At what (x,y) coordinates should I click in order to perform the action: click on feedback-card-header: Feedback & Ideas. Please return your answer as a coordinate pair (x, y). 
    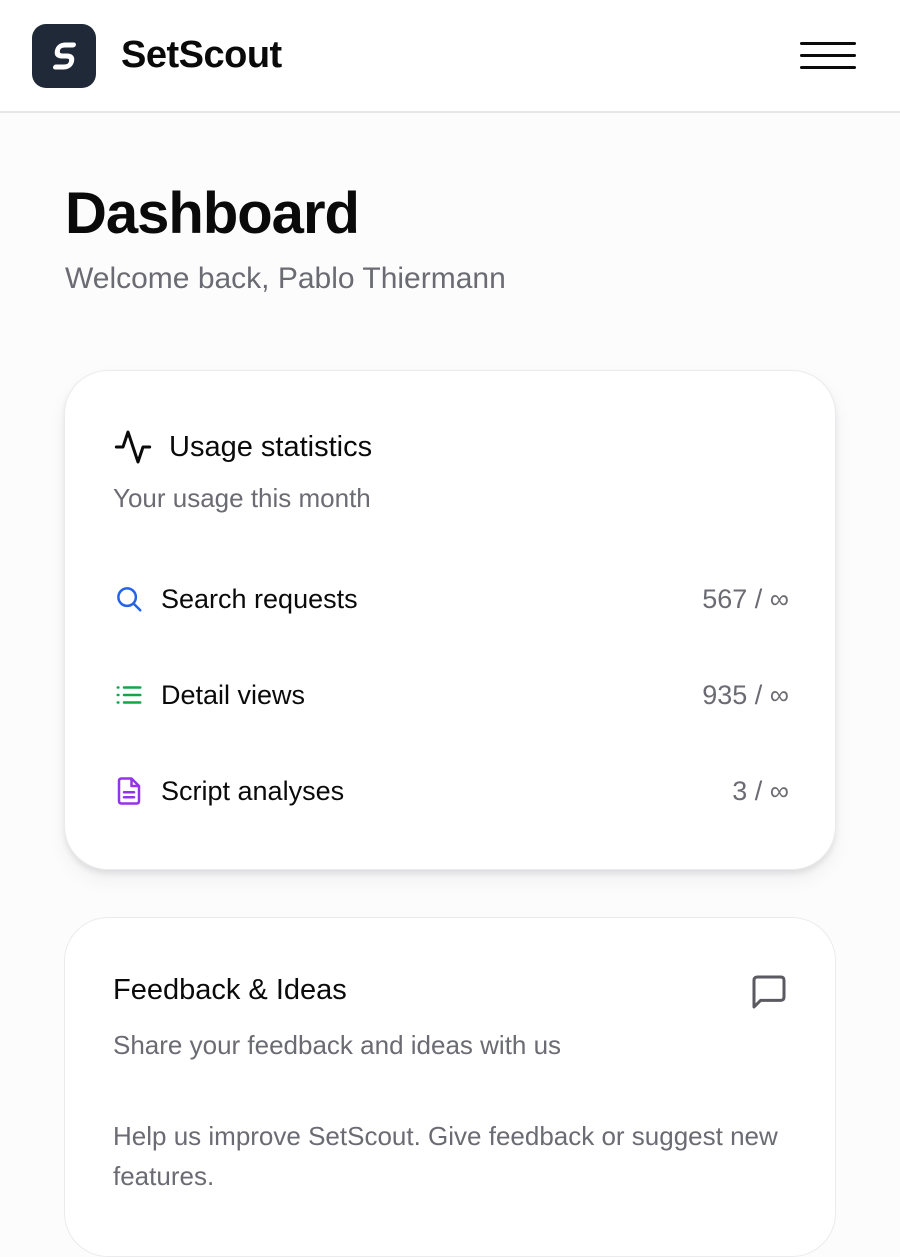
    Looking at the image, I should click on (230, 990).